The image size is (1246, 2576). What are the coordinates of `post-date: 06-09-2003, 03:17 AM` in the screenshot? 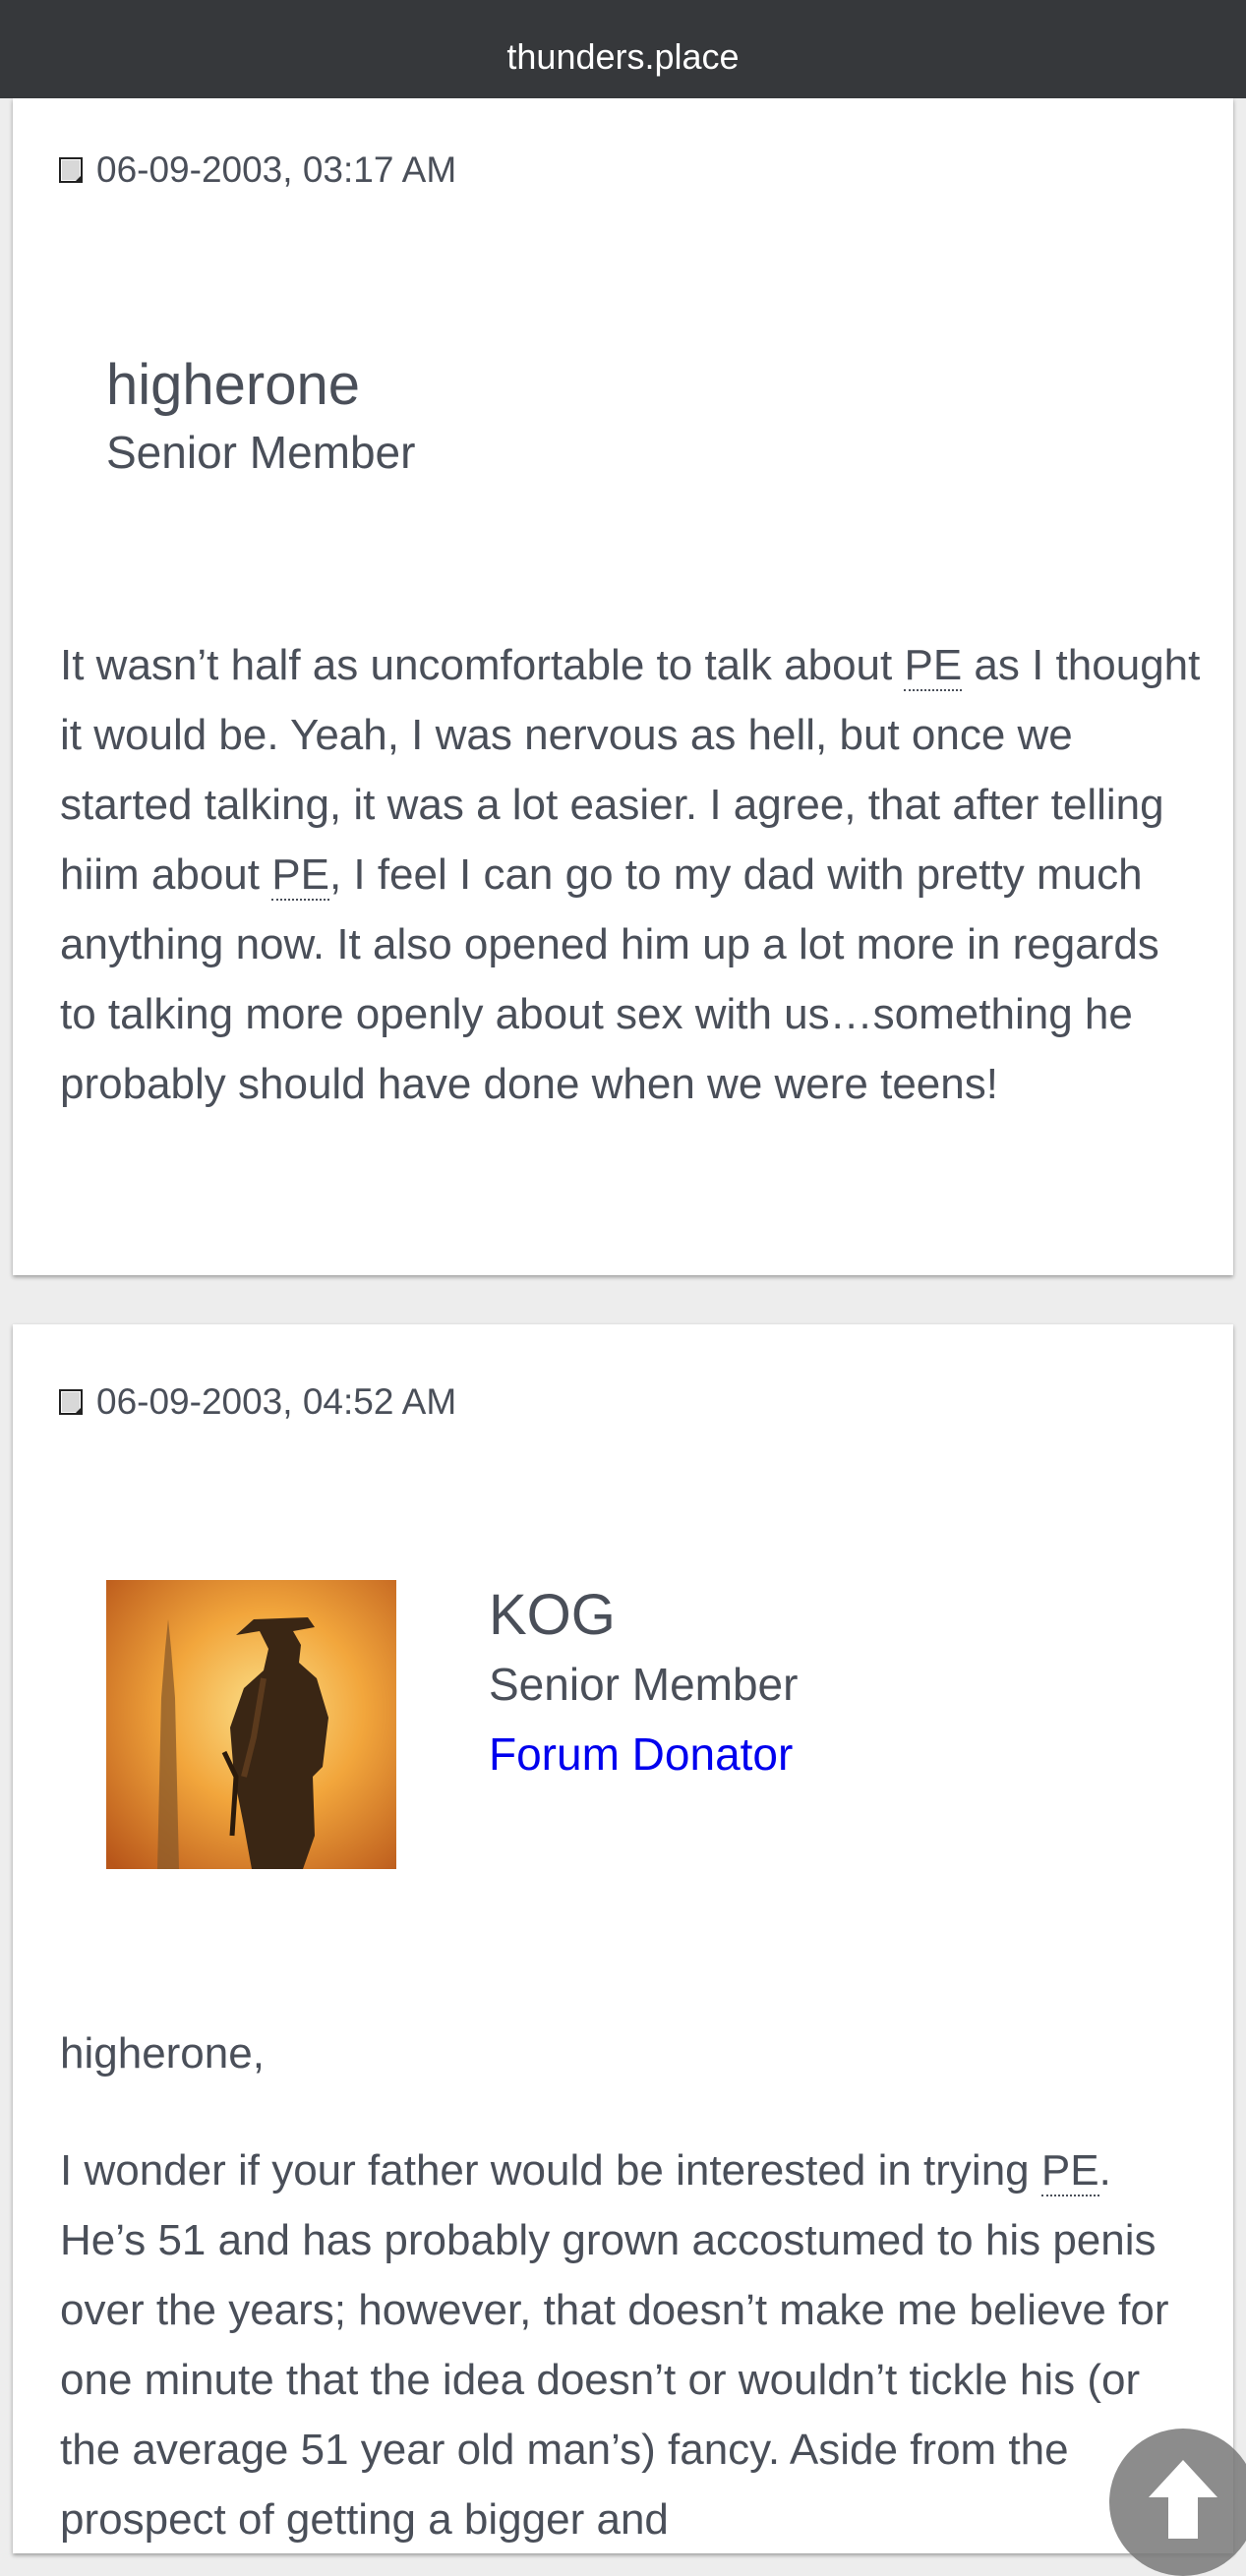 It's located at (257, 170).